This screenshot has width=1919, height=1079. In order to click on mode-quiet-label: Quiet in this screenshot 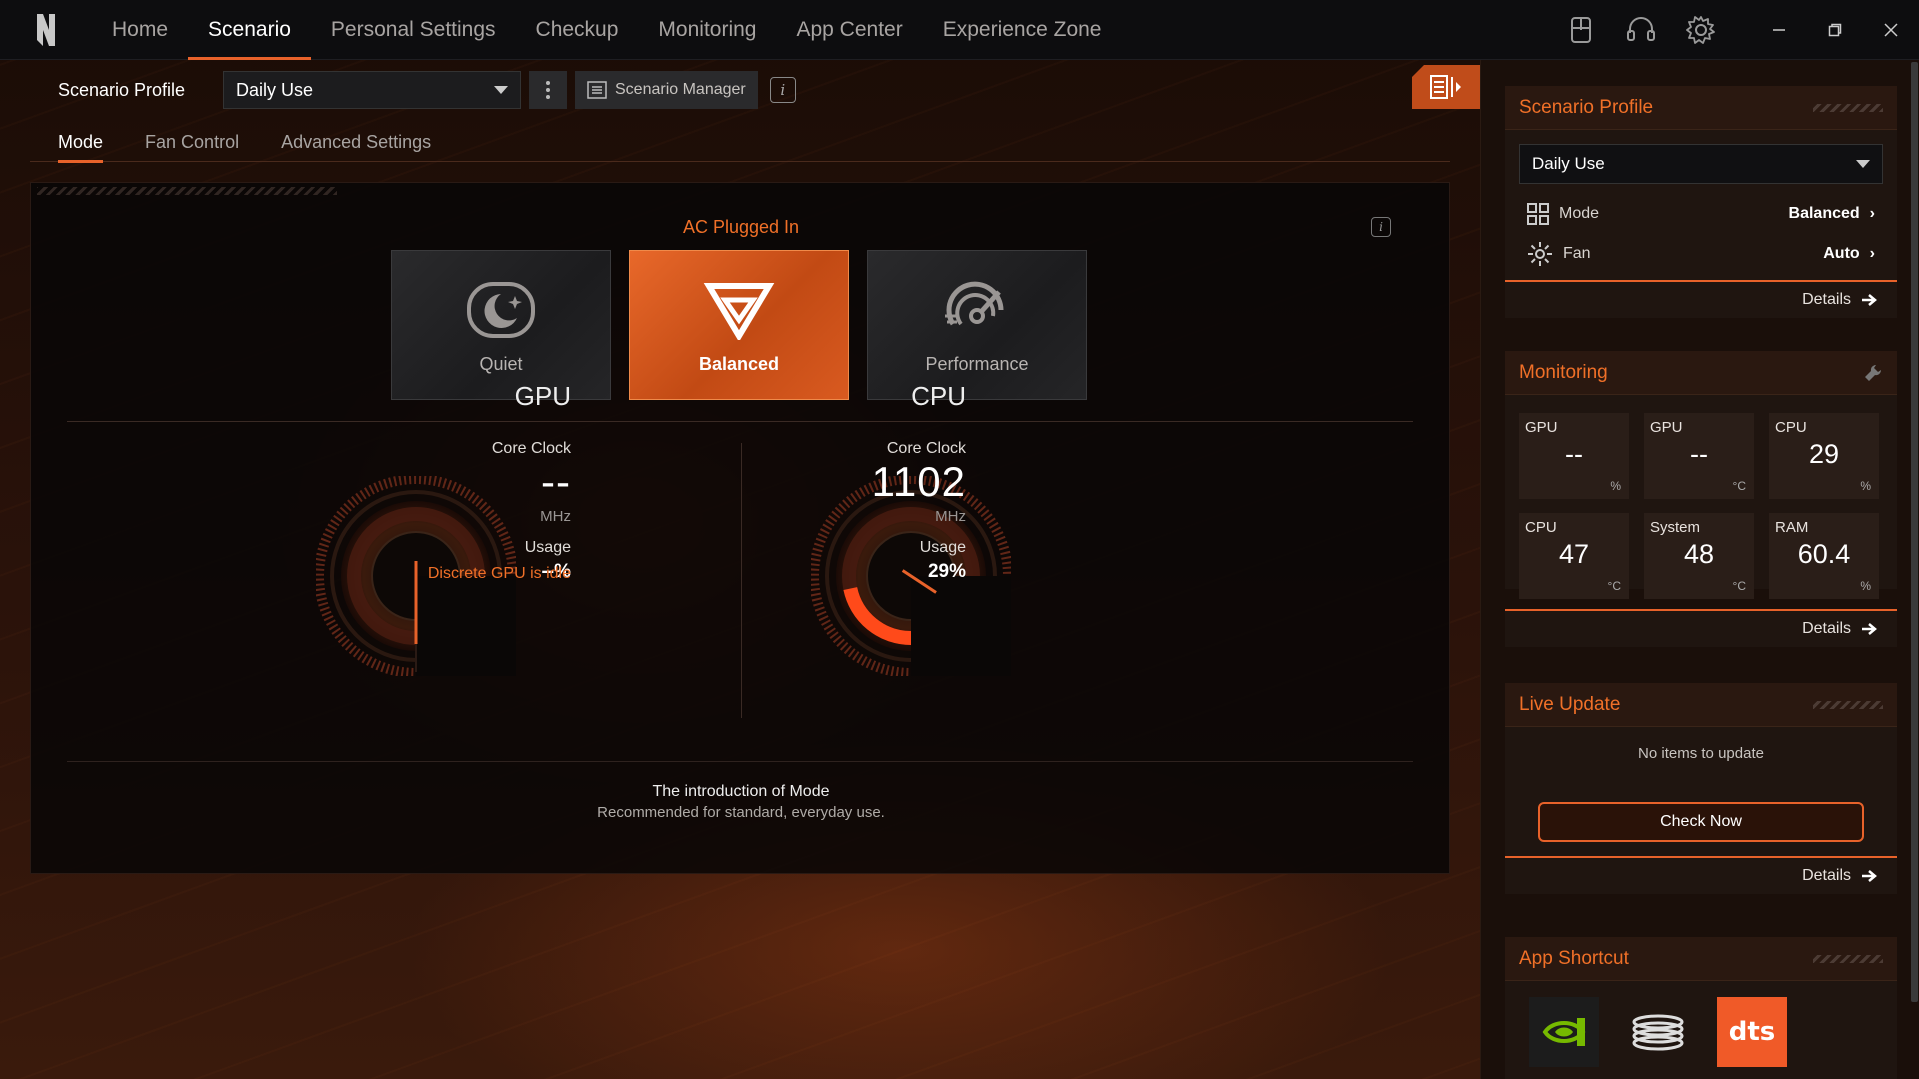, I will do `click(501, 364)`.